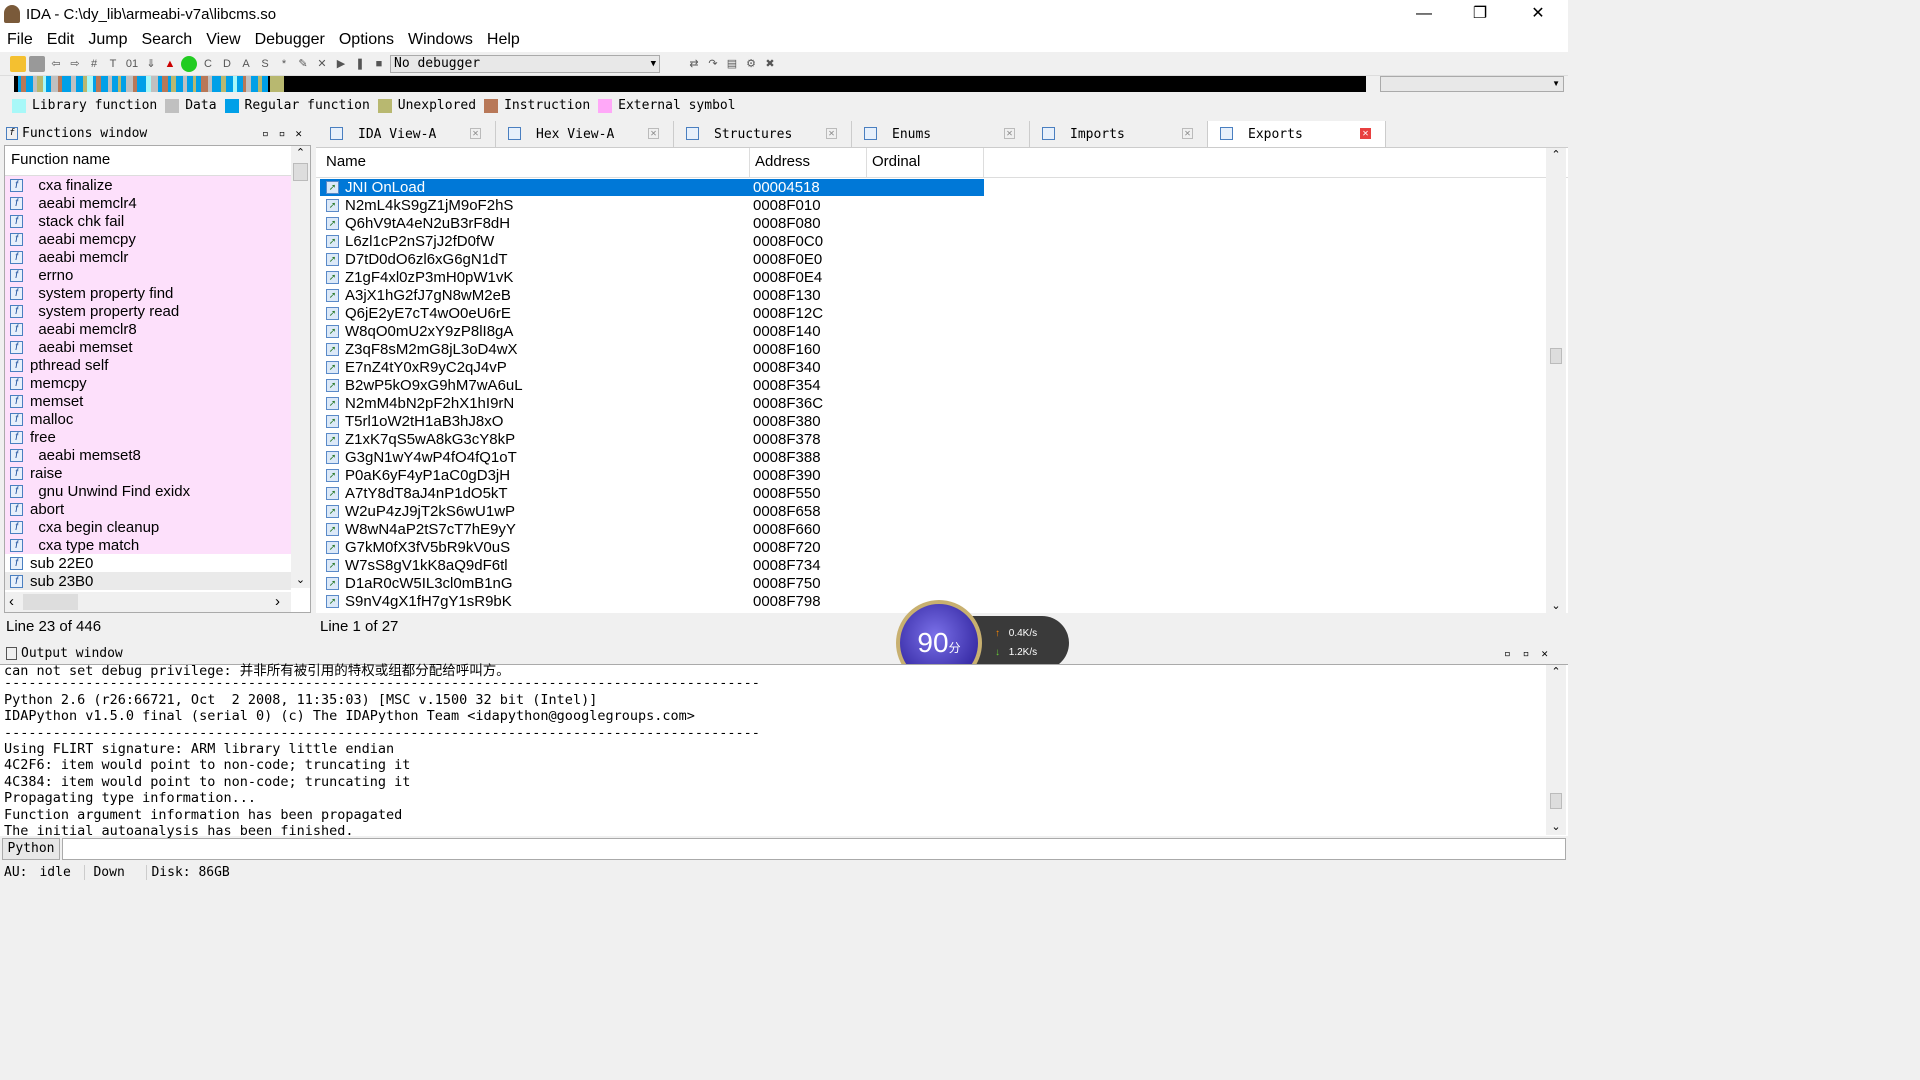  Describe the element at coordinates (944, 367) in the screenshot. I see `export-row: ➚ E7nZ4tY0xR9yC2qJ4vP 0008F340` at that location.